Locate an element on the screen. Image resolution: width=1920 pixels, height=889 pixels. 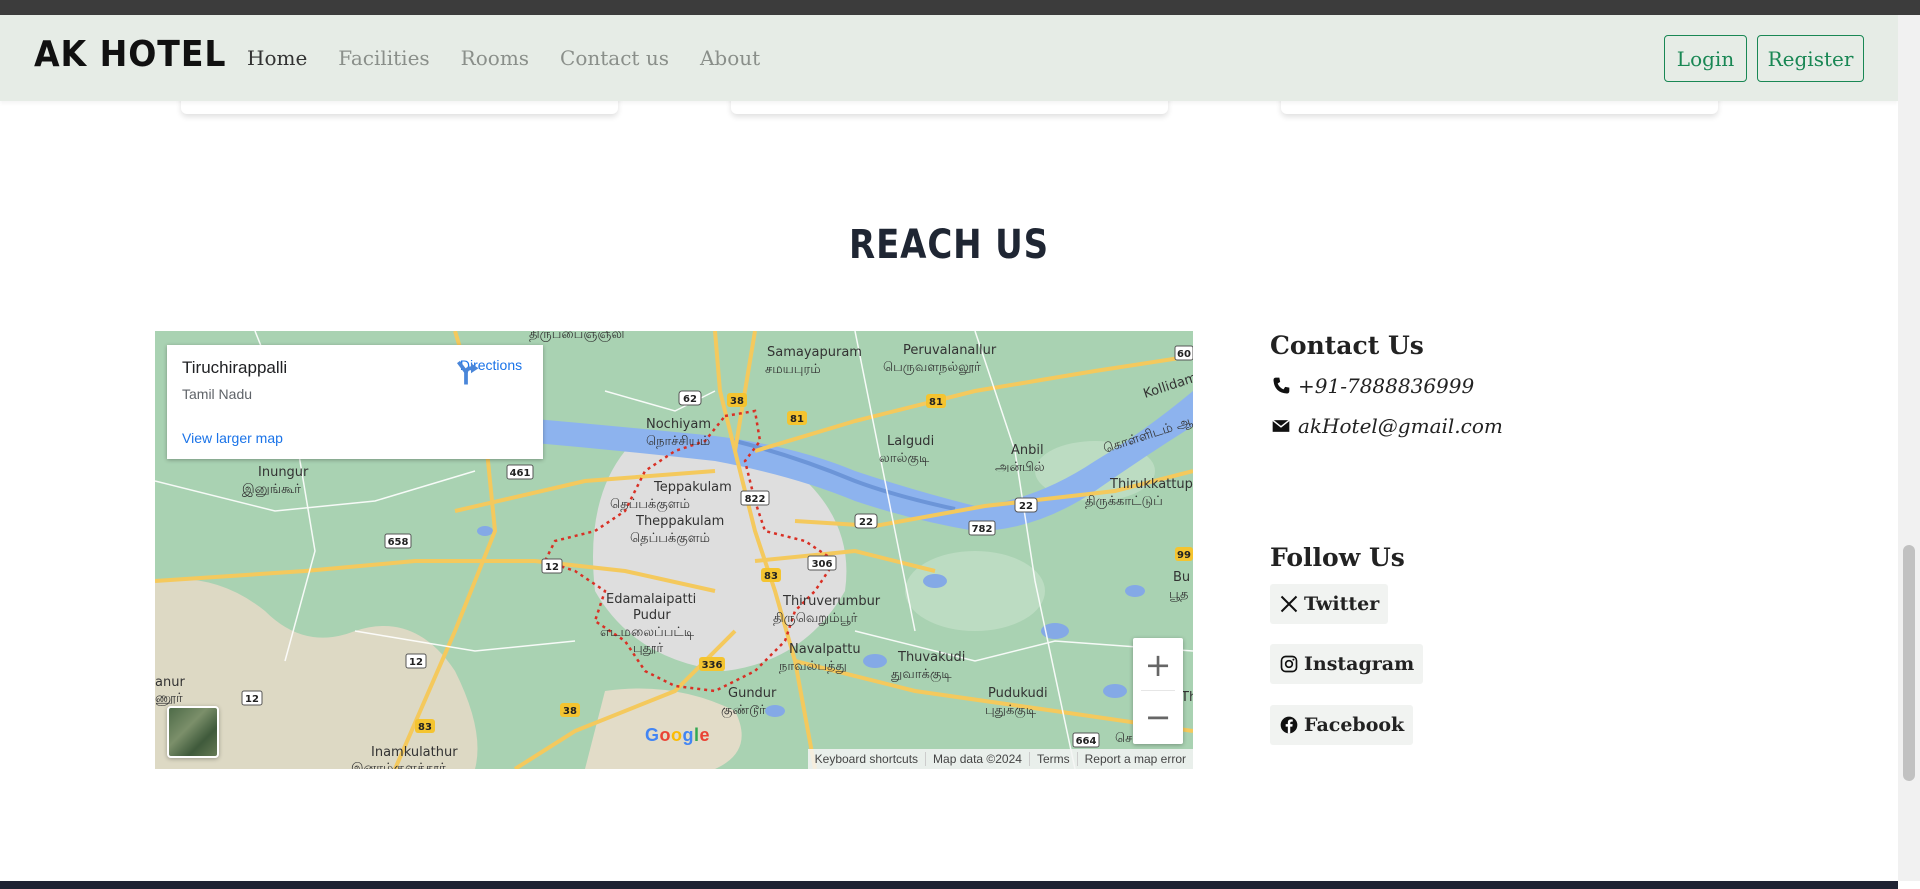
svg-text: 62 is located at coordinates (690, 399).